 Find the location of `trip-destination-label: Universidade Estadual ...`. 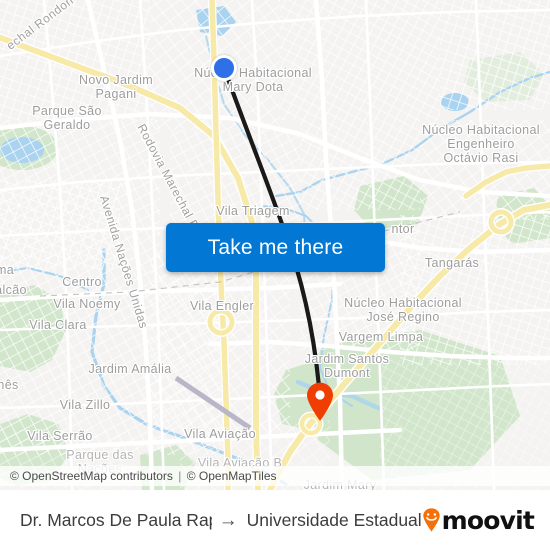

trip-destination-label: Universidade Estadual ... is located at coordinates (334, 519).